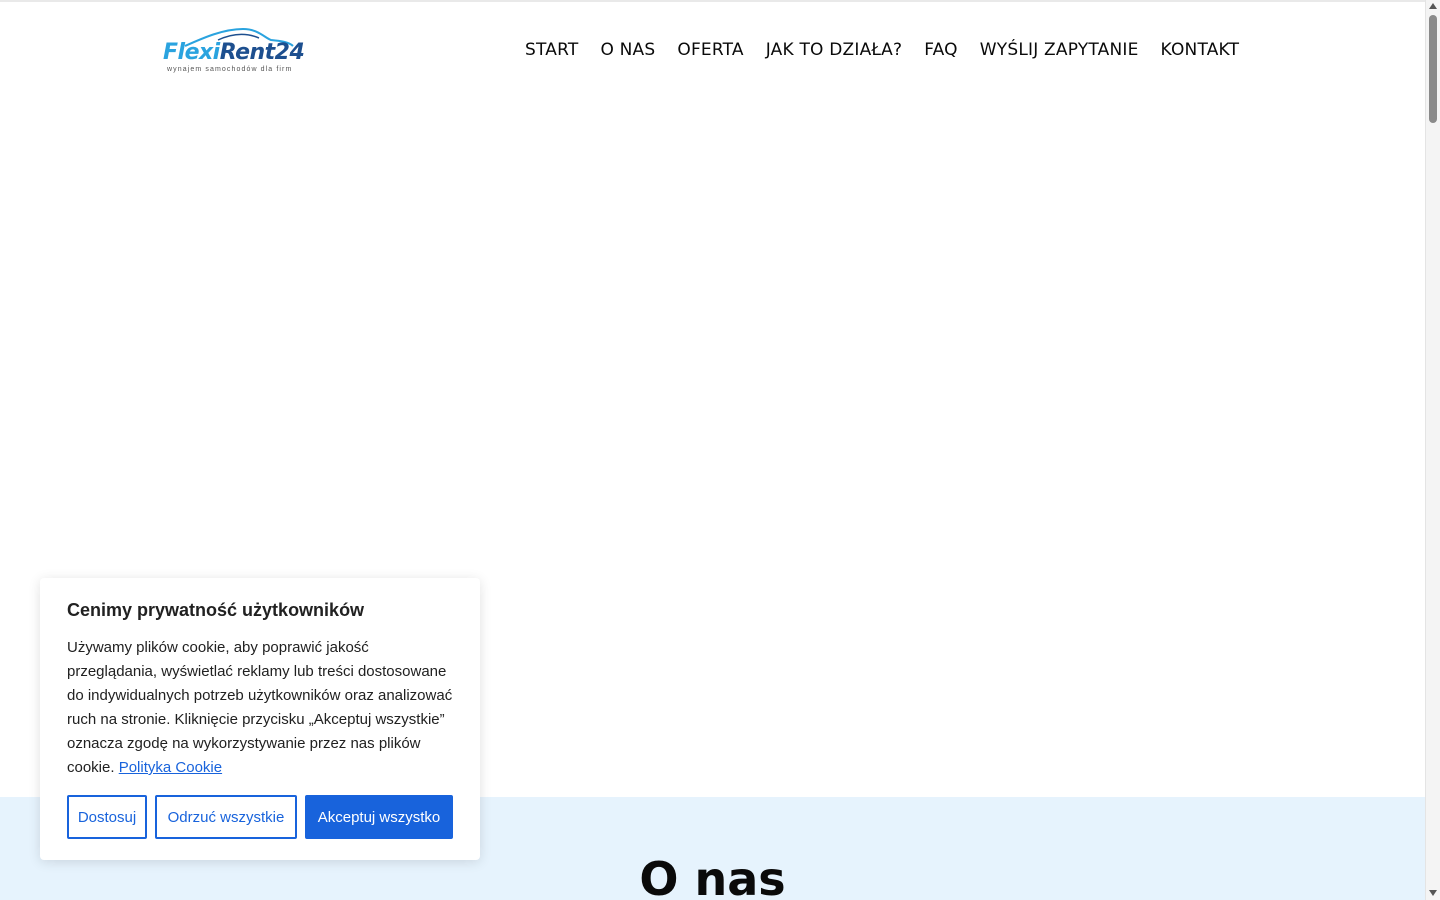 This screenshot has width=1440, height=900. What do you see at coordinates (230, 69) in the screenshot?
I see `logo-tagline: wynajem samochodów dla firm` at bounding box center [230, 69].